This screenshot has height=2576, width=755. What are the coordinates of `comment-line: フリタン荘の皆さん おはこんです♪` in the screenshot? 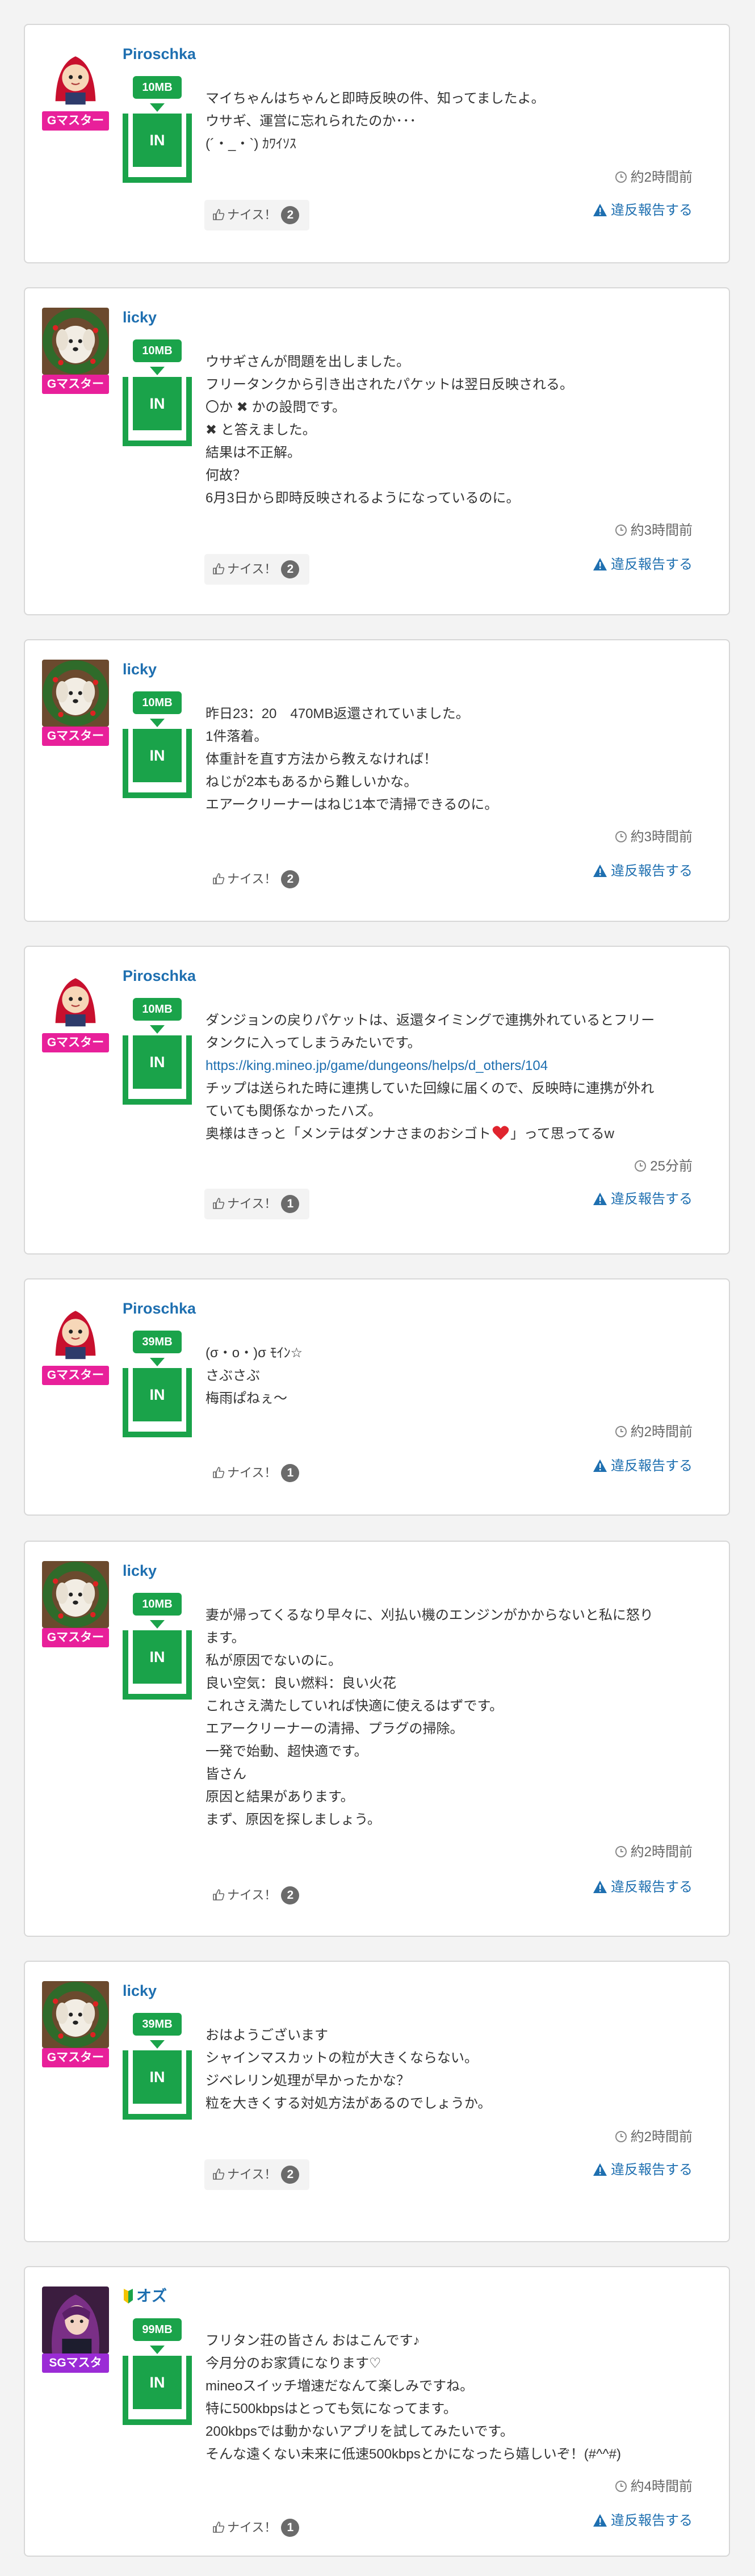 It's located at (313, 2341).